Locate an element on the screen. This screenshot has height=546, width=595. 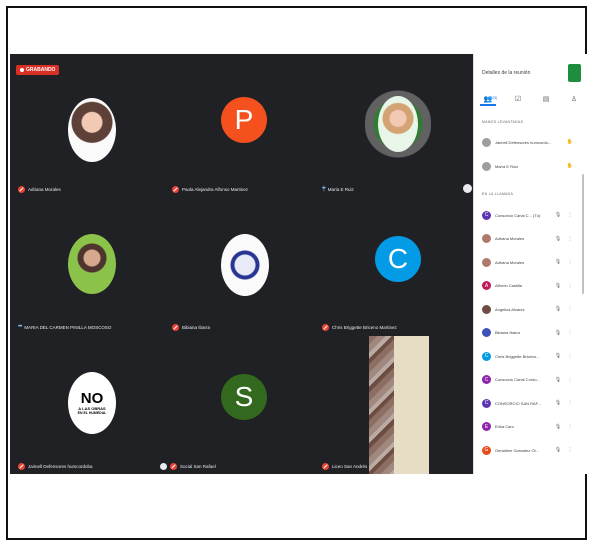
raised-hands-header: MANOS LEVANTADAS is located at coordinates (503, 122).